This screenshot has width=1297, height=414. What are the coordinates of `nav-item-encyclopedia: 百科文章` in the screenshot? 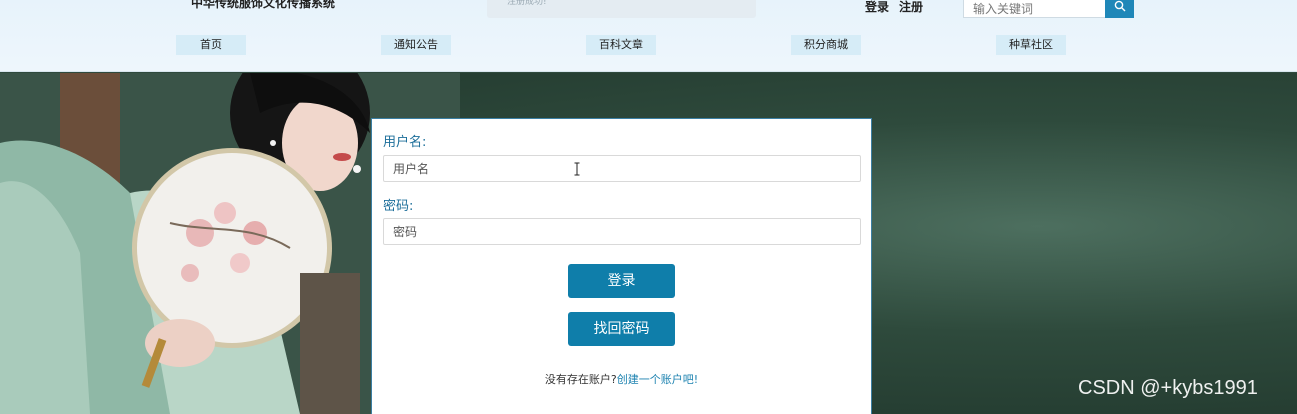 It's located at (621, 45).